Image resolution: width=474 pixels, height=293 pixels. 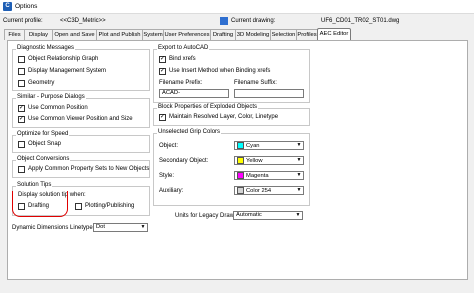 I want to click on use-insert-method-label: Use Insert Method when Binding xrefs, so click(x=220, y=71).